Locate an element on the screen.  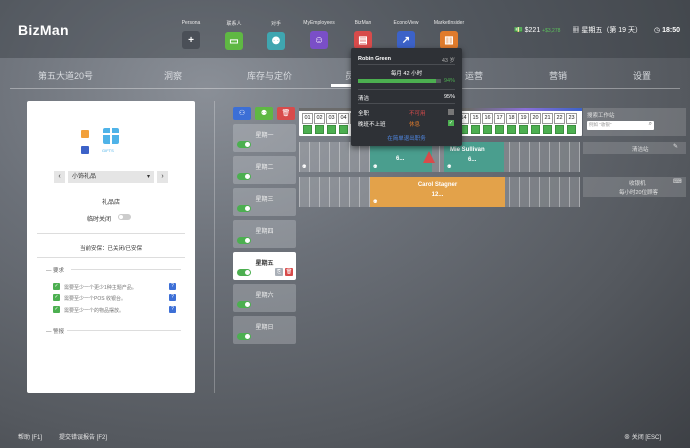
trash-icon: 🗑 is located at coordinates (289, 272).